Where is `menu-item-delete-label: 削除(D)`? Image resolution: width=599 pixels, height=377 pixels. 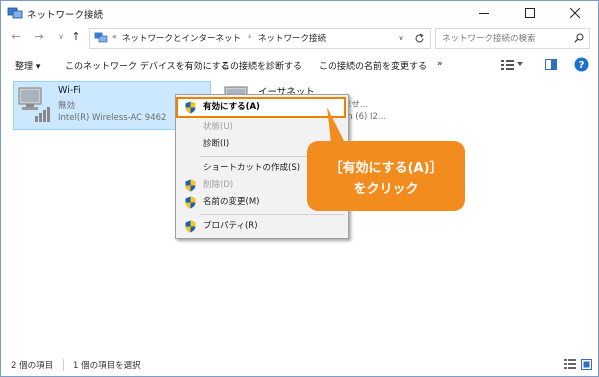
menu-item-delete-label: 削除(D) is located at coordinates (218, 185).